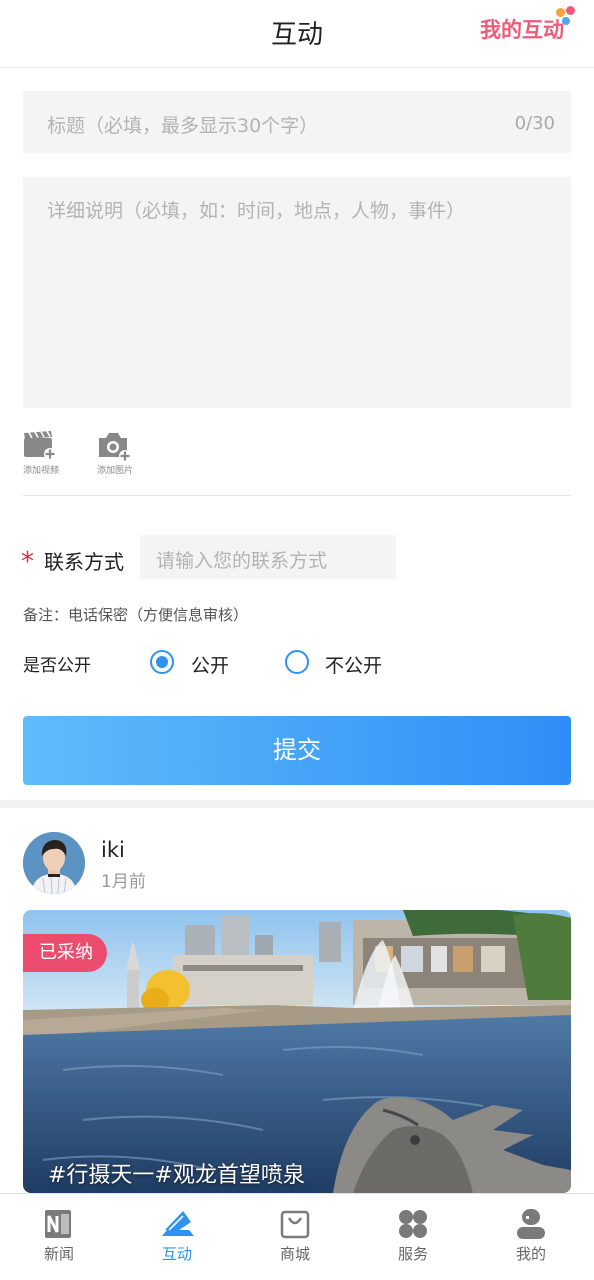 Image resolution: width=594 pixels, height=1280 pixels. Describe the element at coordinates (113, 850) in the screenshot. I see `post-username: iki` at that location.